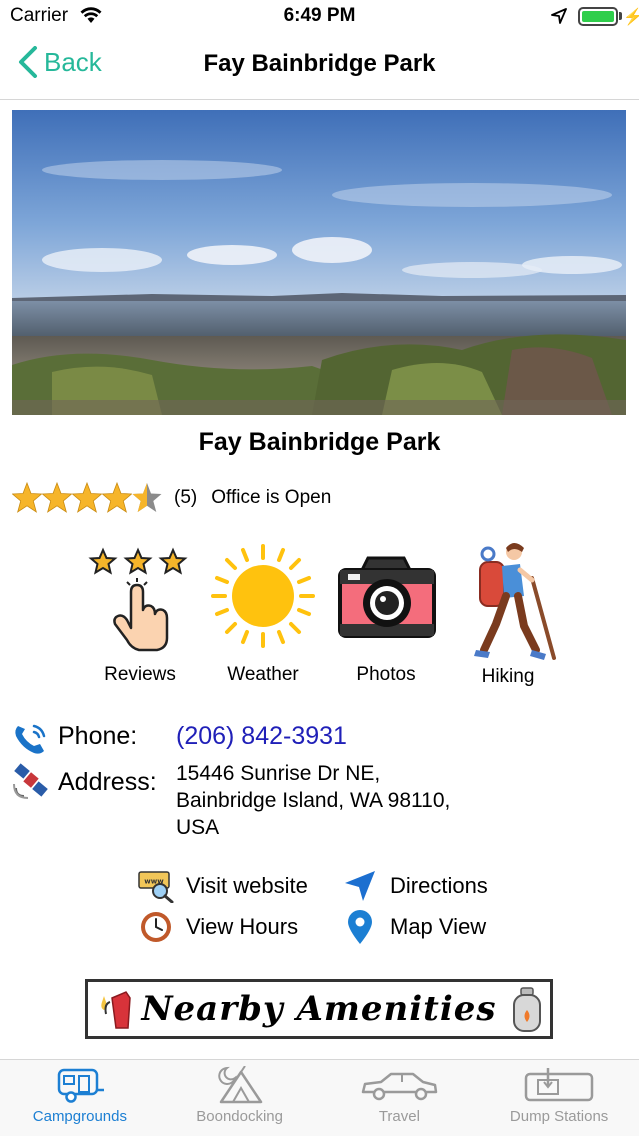 Image resolution: width=639 pixels, height=1136 pixels. What do you see at coordinates (147, 497) in the screenshot?
I see `half-star-icon` at bounding box center [147, 497].